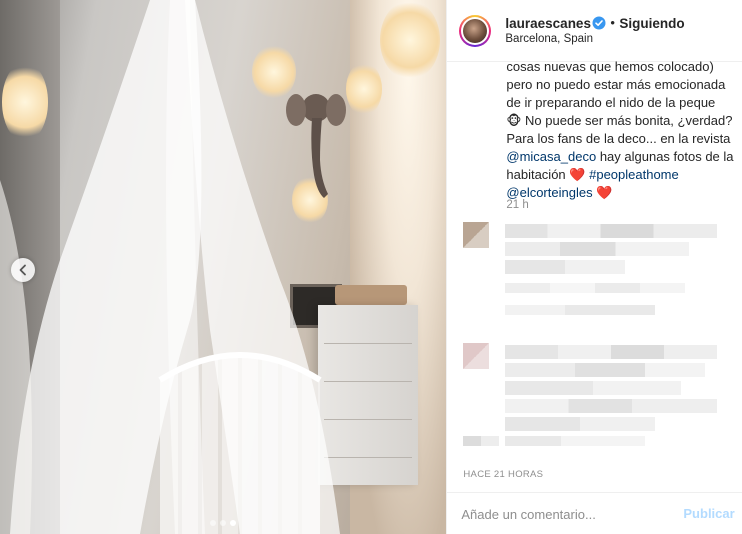 The image size is (742, 534). I want to click on username-link: lauraescanes, so click(548, 23).